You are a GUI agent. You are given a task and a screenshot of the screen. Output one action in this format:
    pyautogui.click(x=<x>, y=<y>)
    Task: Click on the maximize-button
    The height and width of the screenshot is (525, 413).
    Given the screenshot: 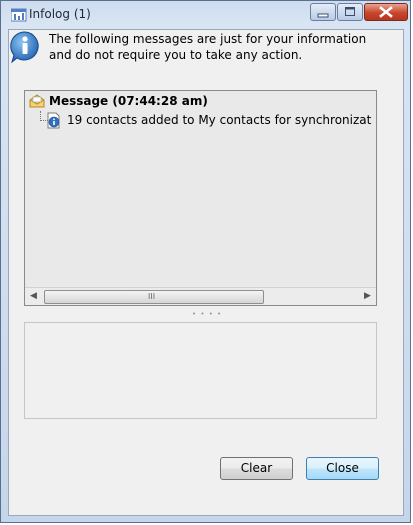 What is the action you would take?
    pyautogui.click(x=350, y=12)
    